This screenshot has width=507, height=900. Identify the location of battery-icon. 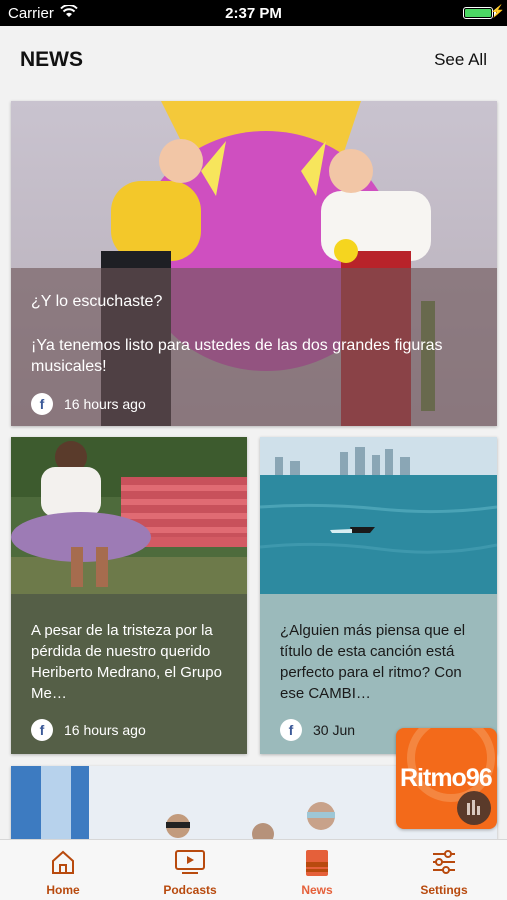
(479, 13).